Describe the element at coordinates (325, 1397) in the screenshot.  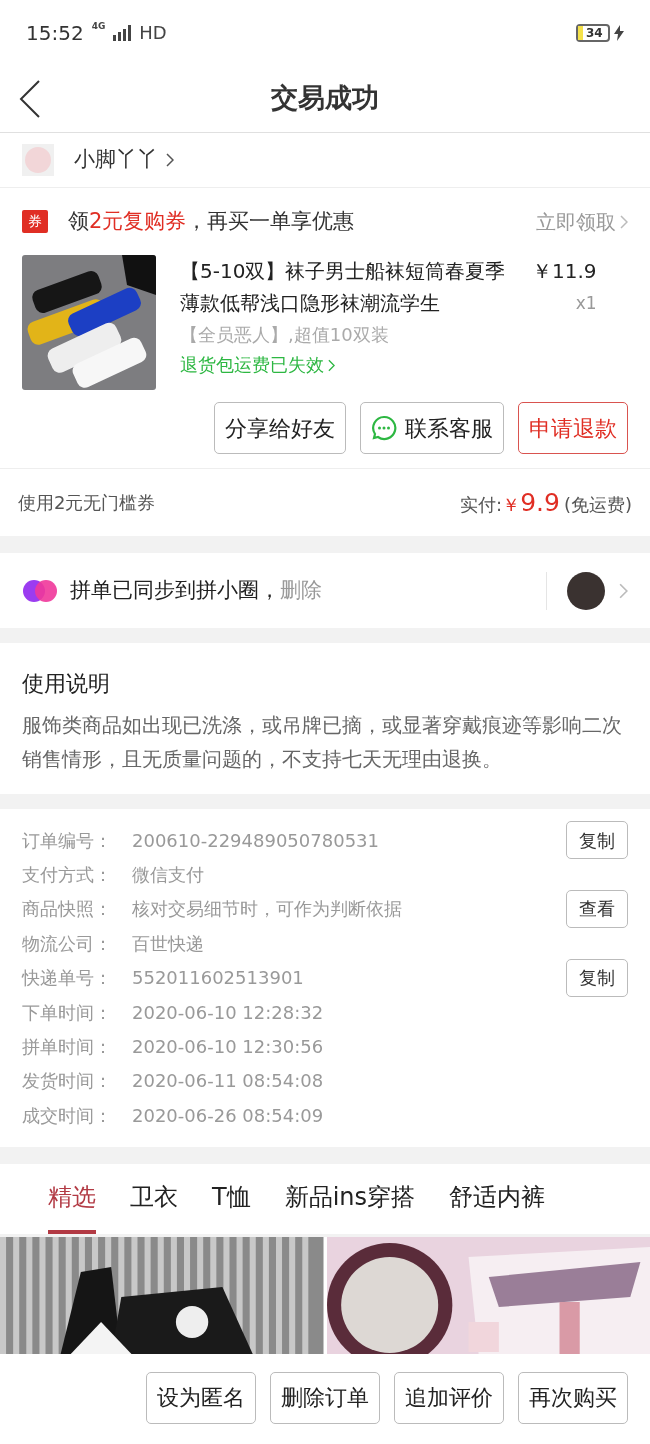
I see `order-action-button: 删除订单` at that location.